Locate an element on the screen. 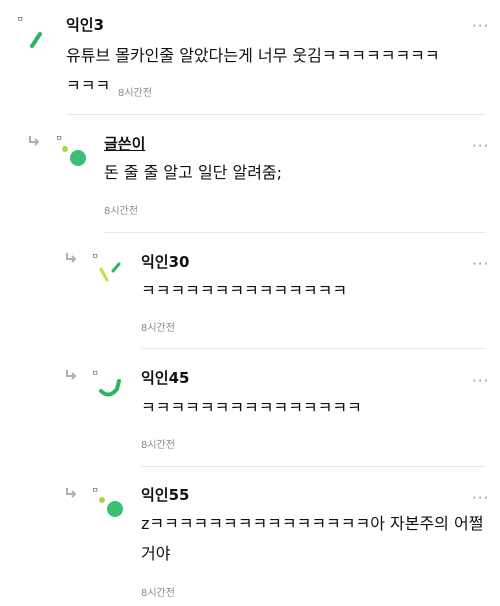  comment-author: 글쓴이 is located at coordinates (124, 143).